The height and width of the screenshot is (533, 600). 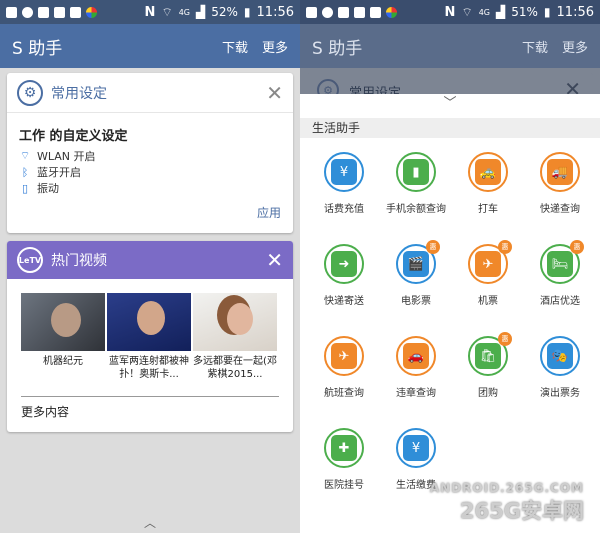 I want to click on service-label: 快递寄送, so click(x=344, y=301).